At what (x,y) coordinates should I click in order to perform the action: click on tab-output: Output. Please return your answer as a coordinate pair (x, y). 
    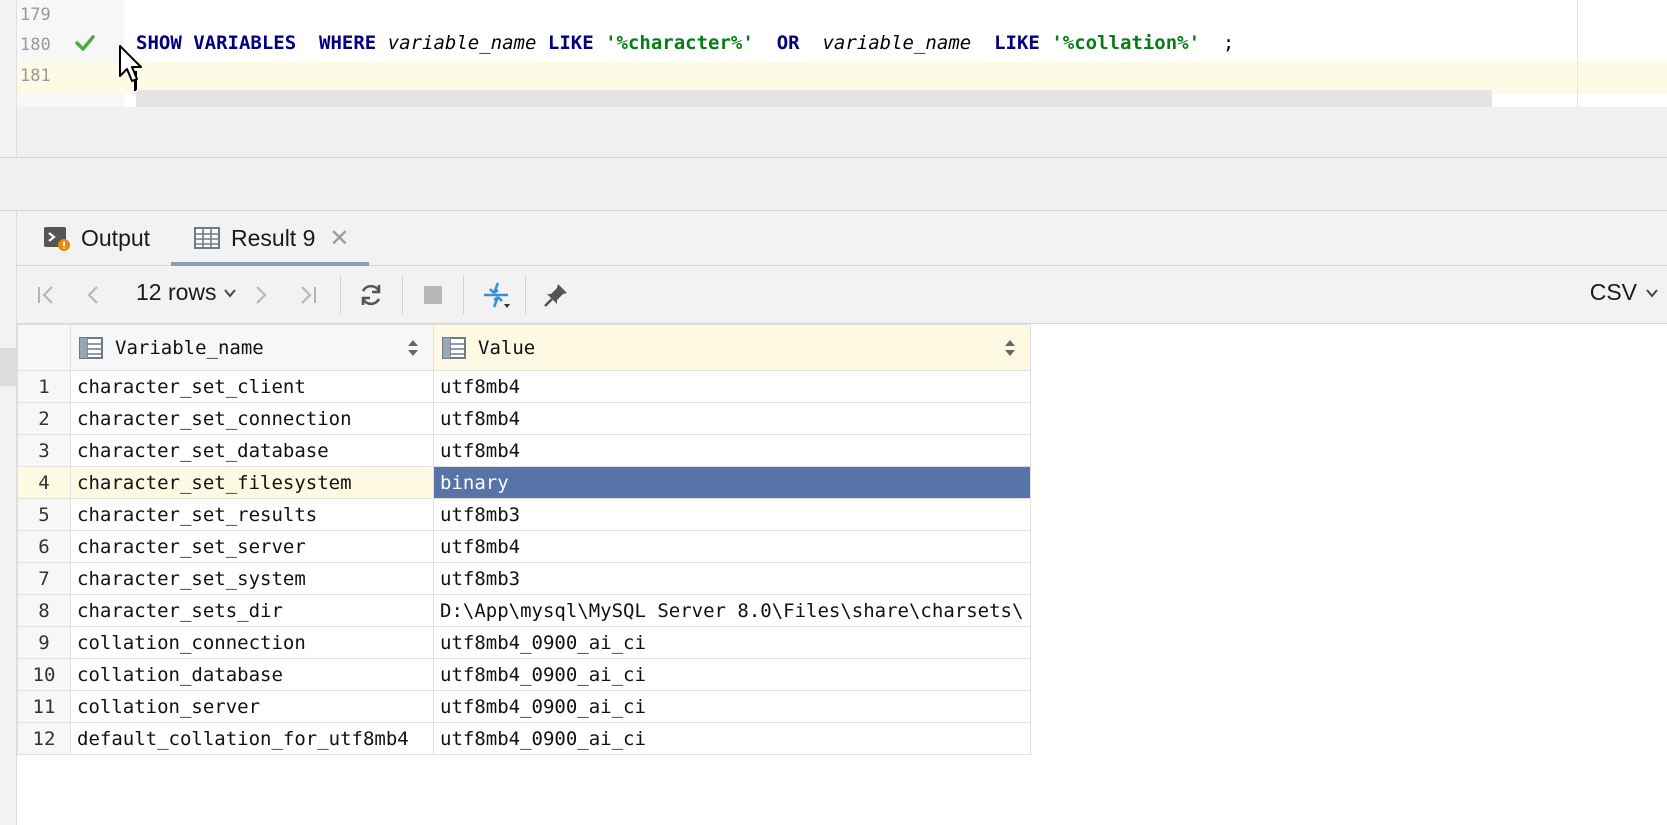
    Looking at the image, I should click on (96, 238).